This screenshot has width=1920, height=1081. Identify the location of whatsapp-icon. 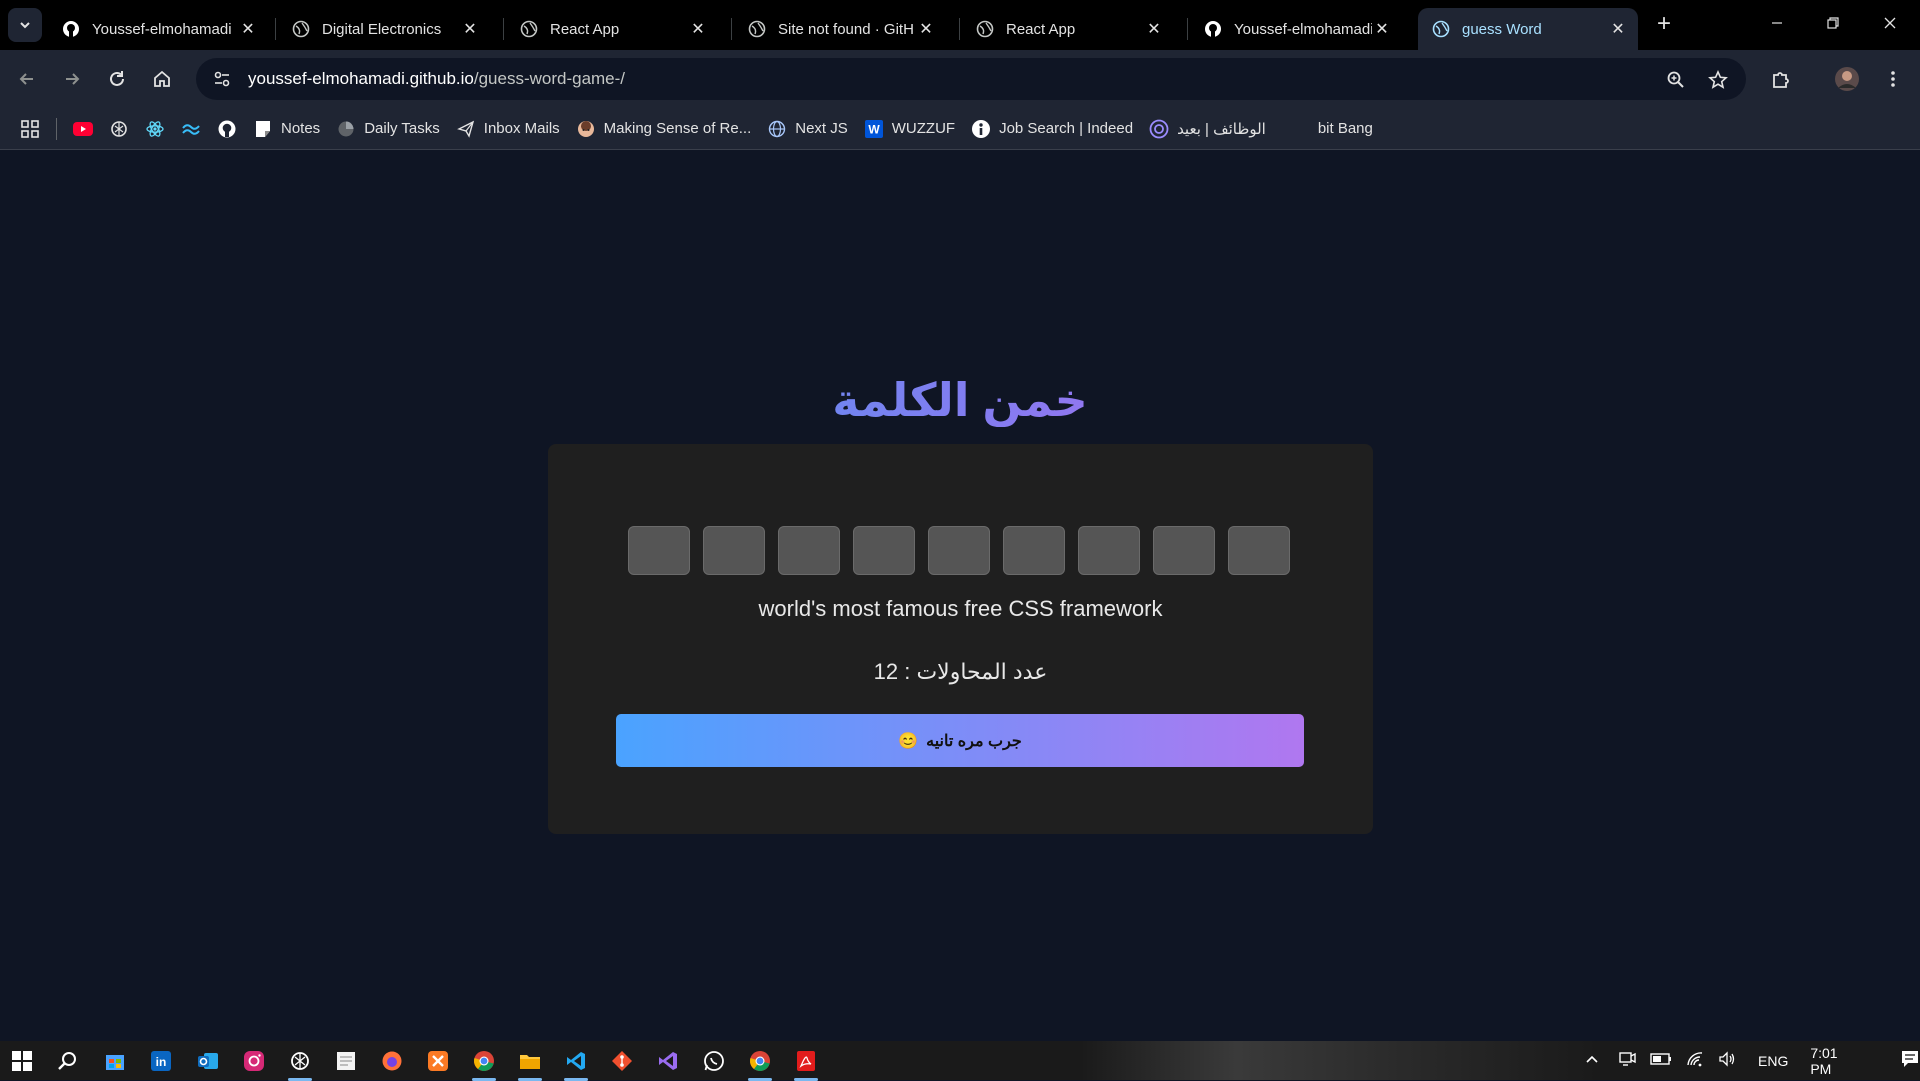
(714, 1061).